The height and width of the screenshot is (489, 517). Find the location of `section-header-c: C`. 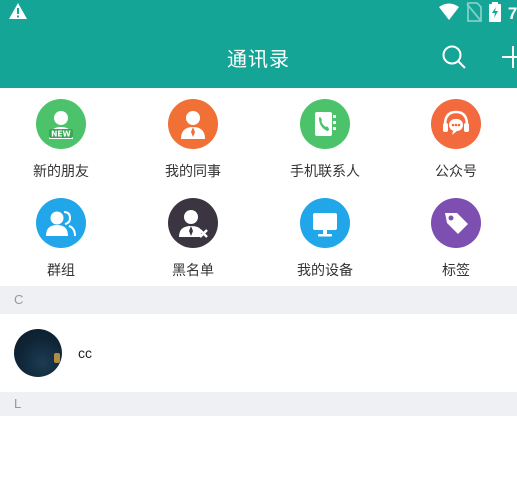

section-header-c: C is located at coordinates (258, 300).